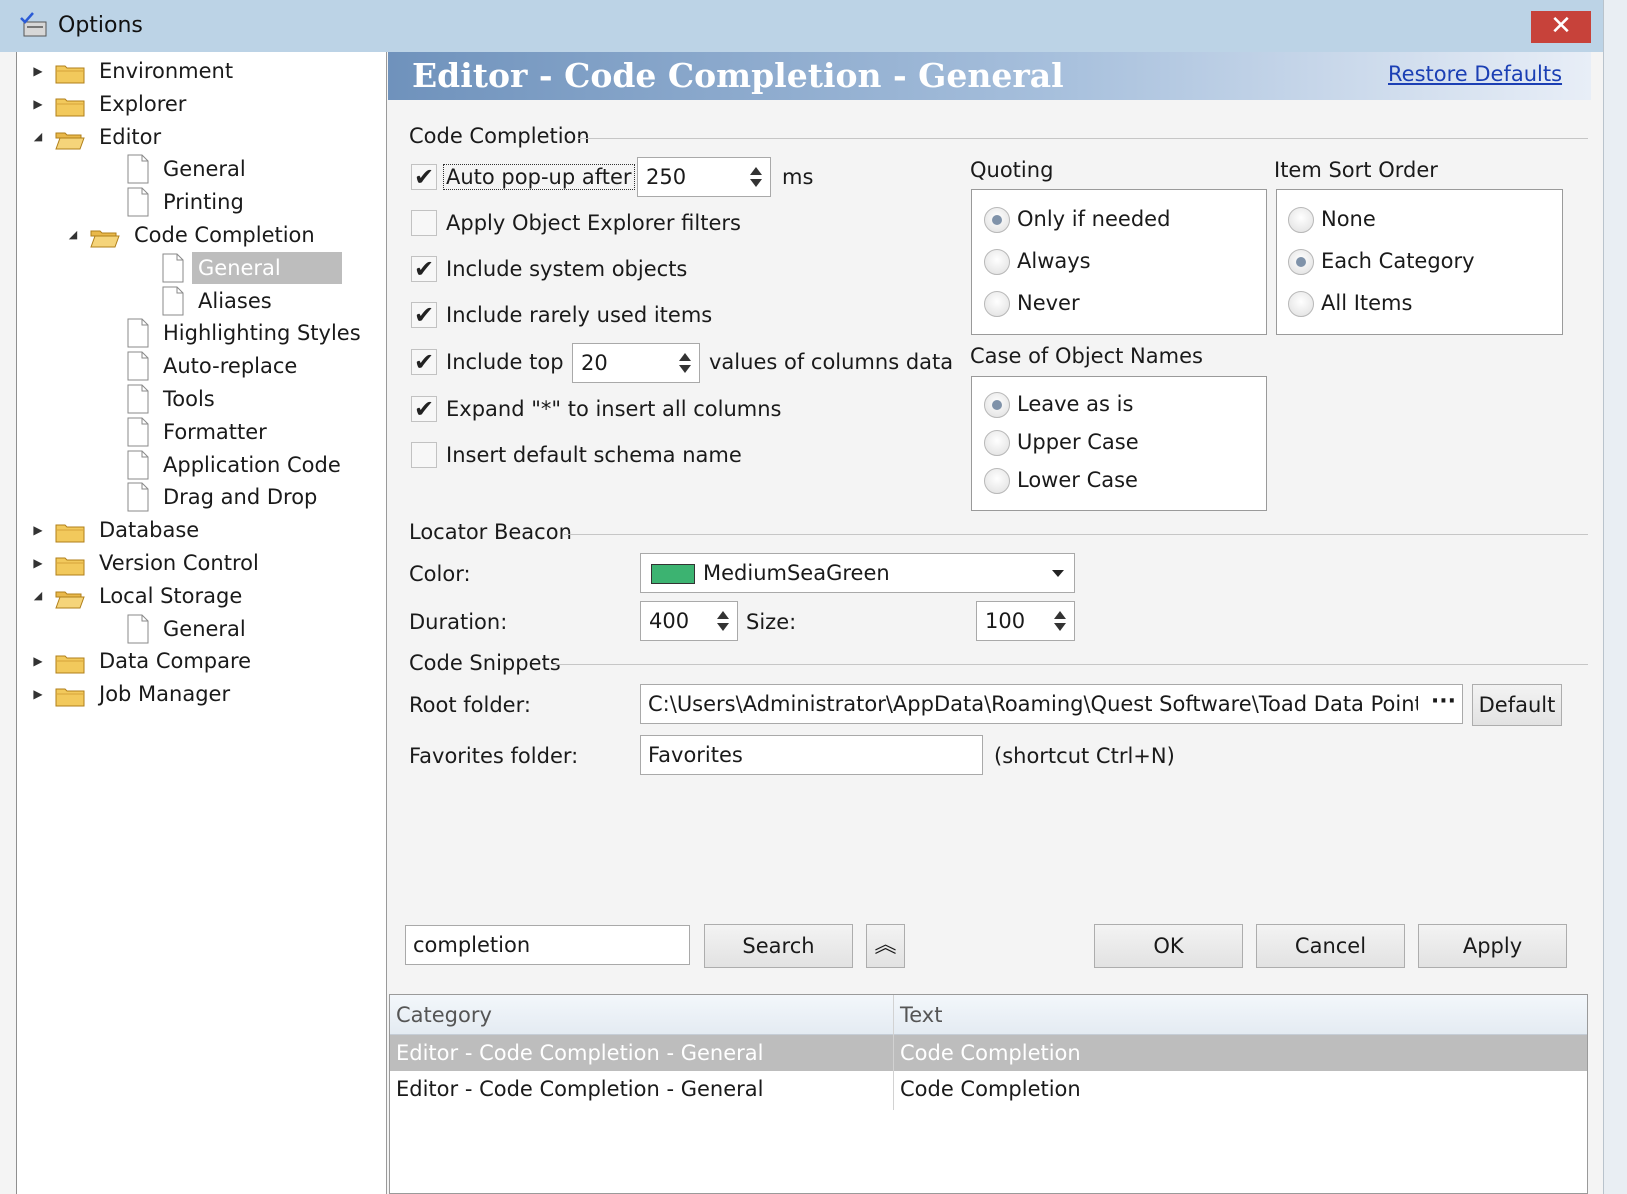 This screenshot has height=1194, width=1627. What do you see at coordinates (885, 946) in the screenshot?
I see `collapse-results-button: ︽` at bounding box center [885, 946].